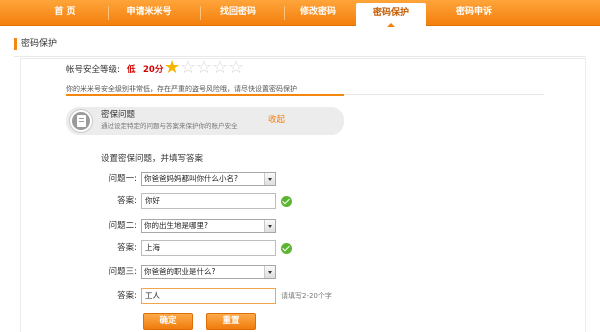  I want to click on security-level-value: 低, so click(131, 70).